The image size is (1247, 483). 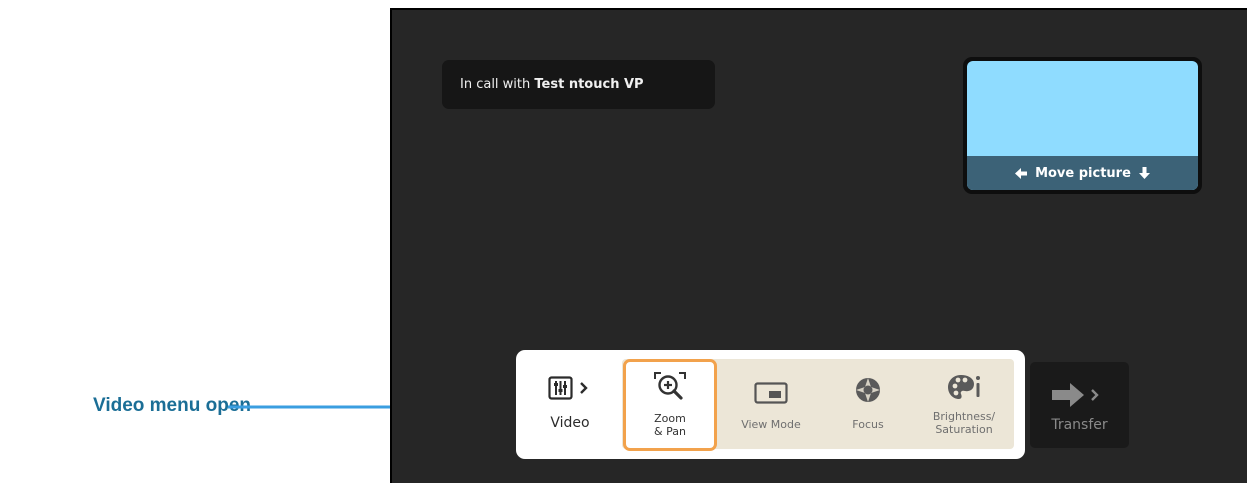 What do you see at coordinates (868, 424) in the screenshot?
I see `focus-label: Focus` at bounding box center [868, 424].